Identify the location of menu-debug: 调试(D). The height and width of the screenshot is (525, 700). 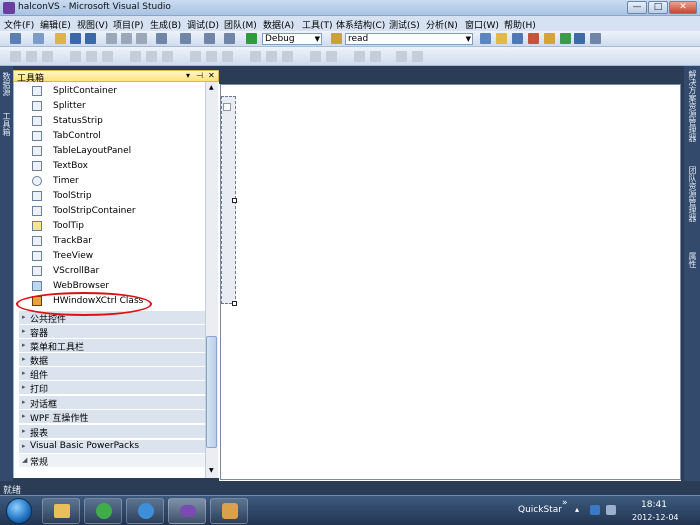
(203, 24).